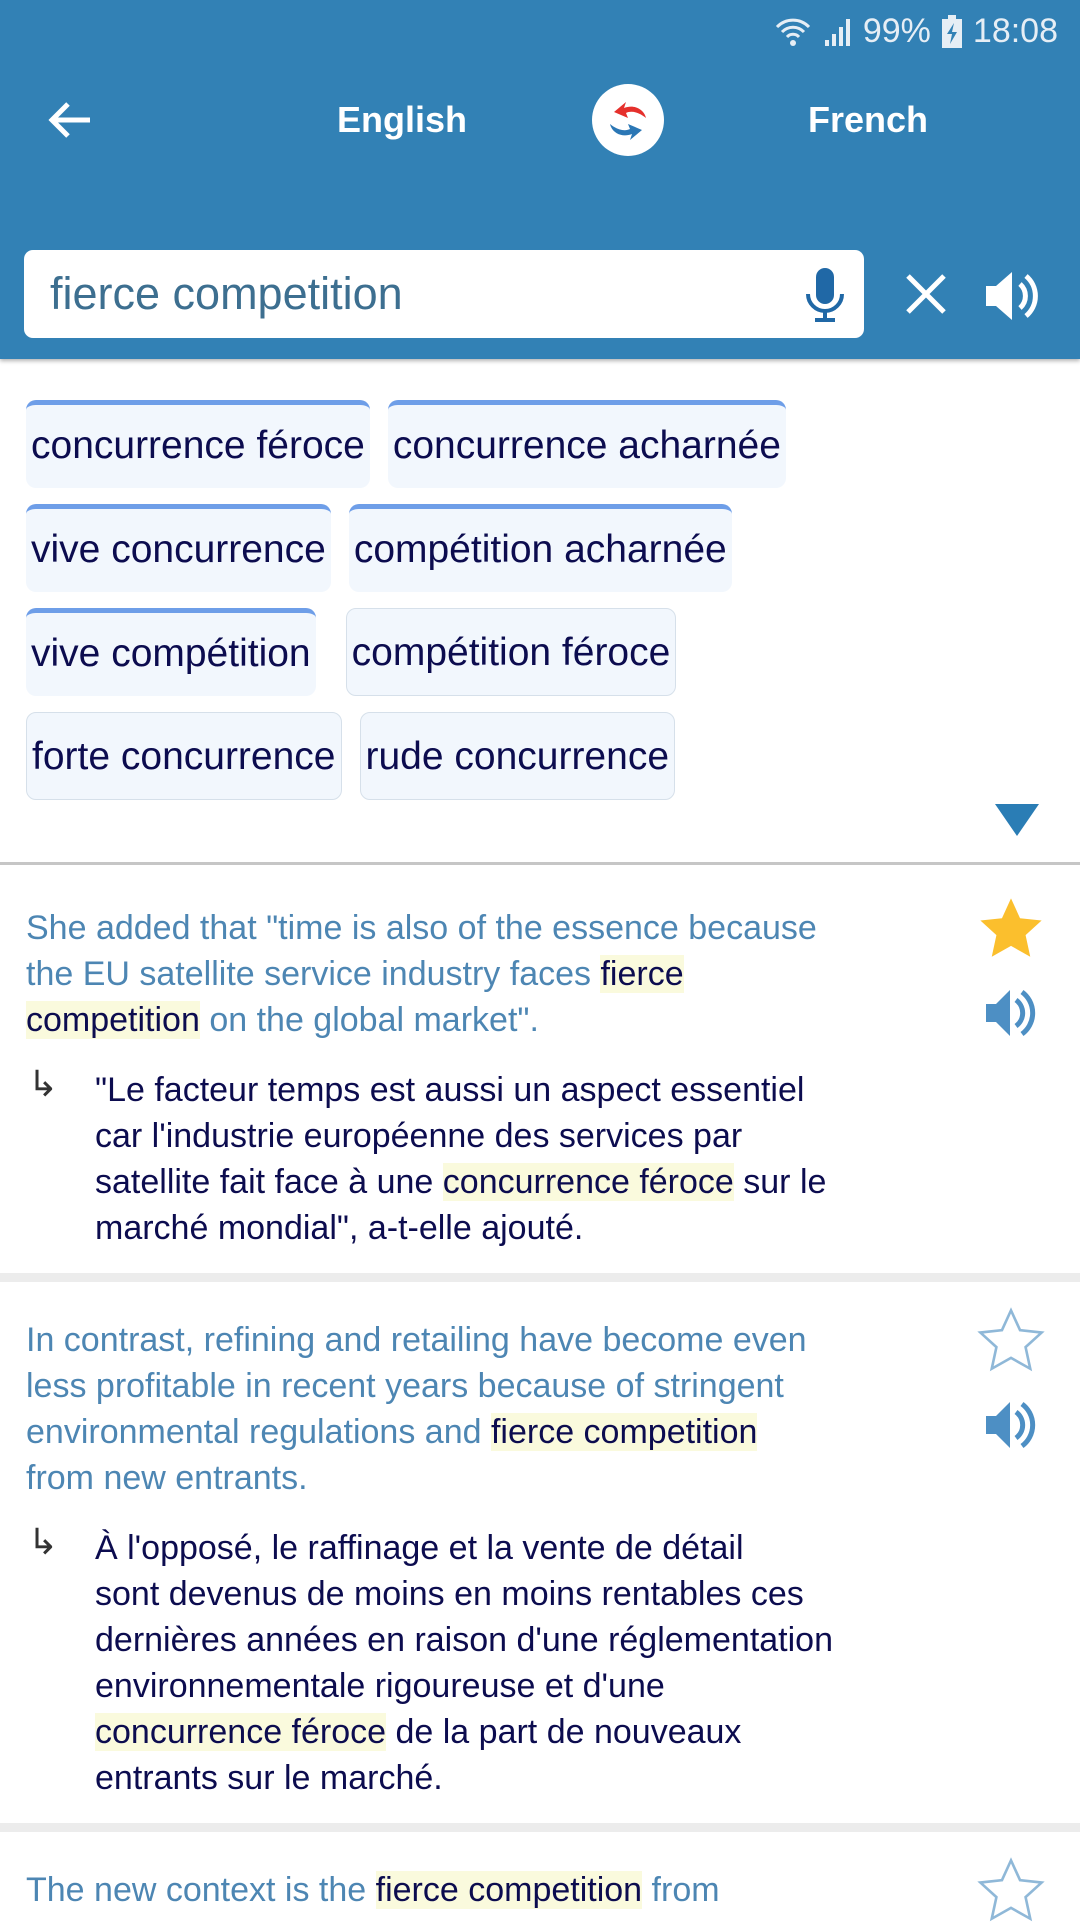 This screenshot has width=1080, height=1931. Describe the element at coordinates (896, 31) in the screenshot. I see `battery-percent: 99%` at that location.